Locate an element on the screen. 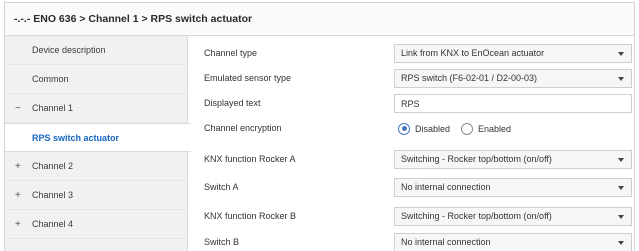 This screenshot has height=251, width=639. sidebar-item-channel-1: − Channel 1 is located at coordinates (96, 108).